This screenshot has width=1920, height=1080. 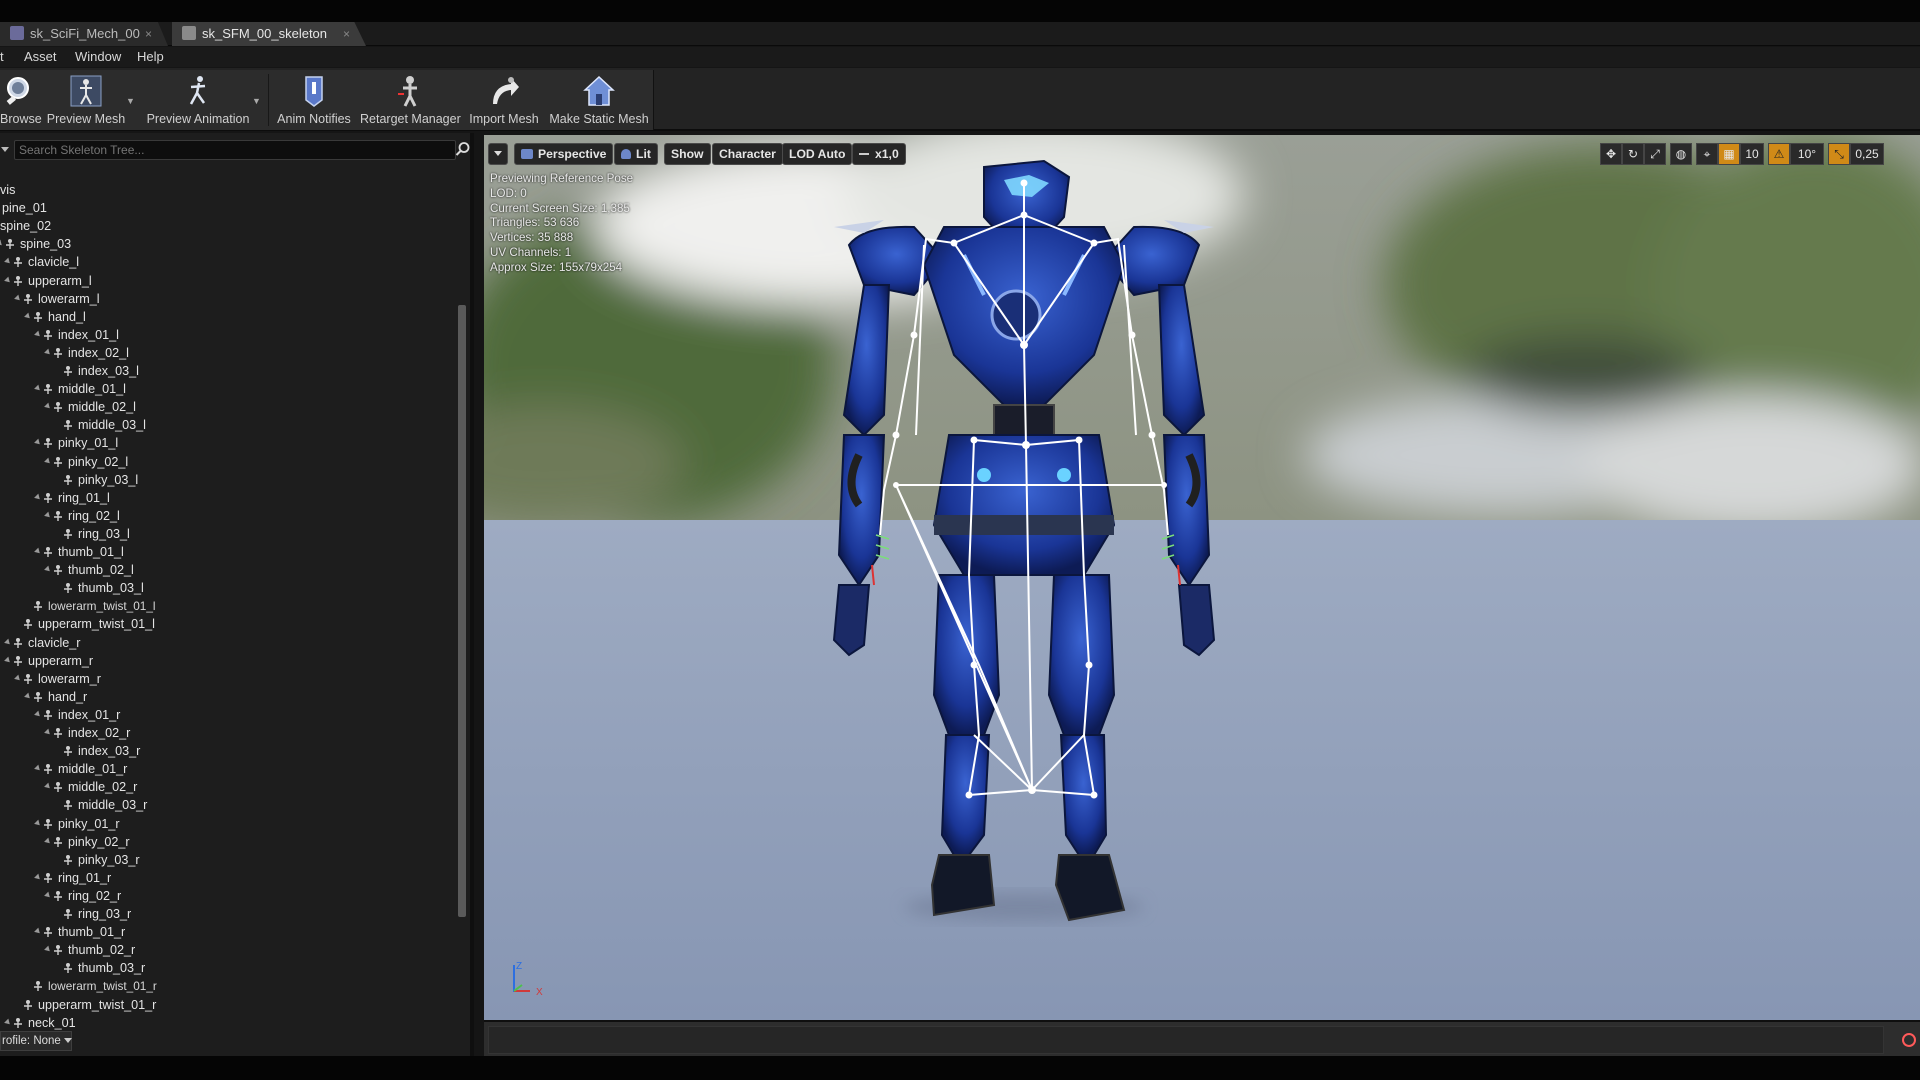 What do you see at coordinates (228, 498) in the screenshot?
I see `tree-row-ring_01_l: ring_01_l` at bounding box center [228, 498].